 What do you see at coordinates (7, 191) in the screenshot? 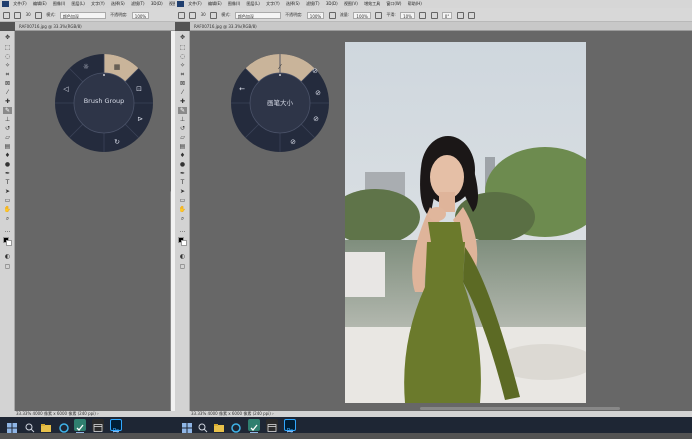
I see `path-select-tool-icon: ➤` at bounding box center [7, 191].